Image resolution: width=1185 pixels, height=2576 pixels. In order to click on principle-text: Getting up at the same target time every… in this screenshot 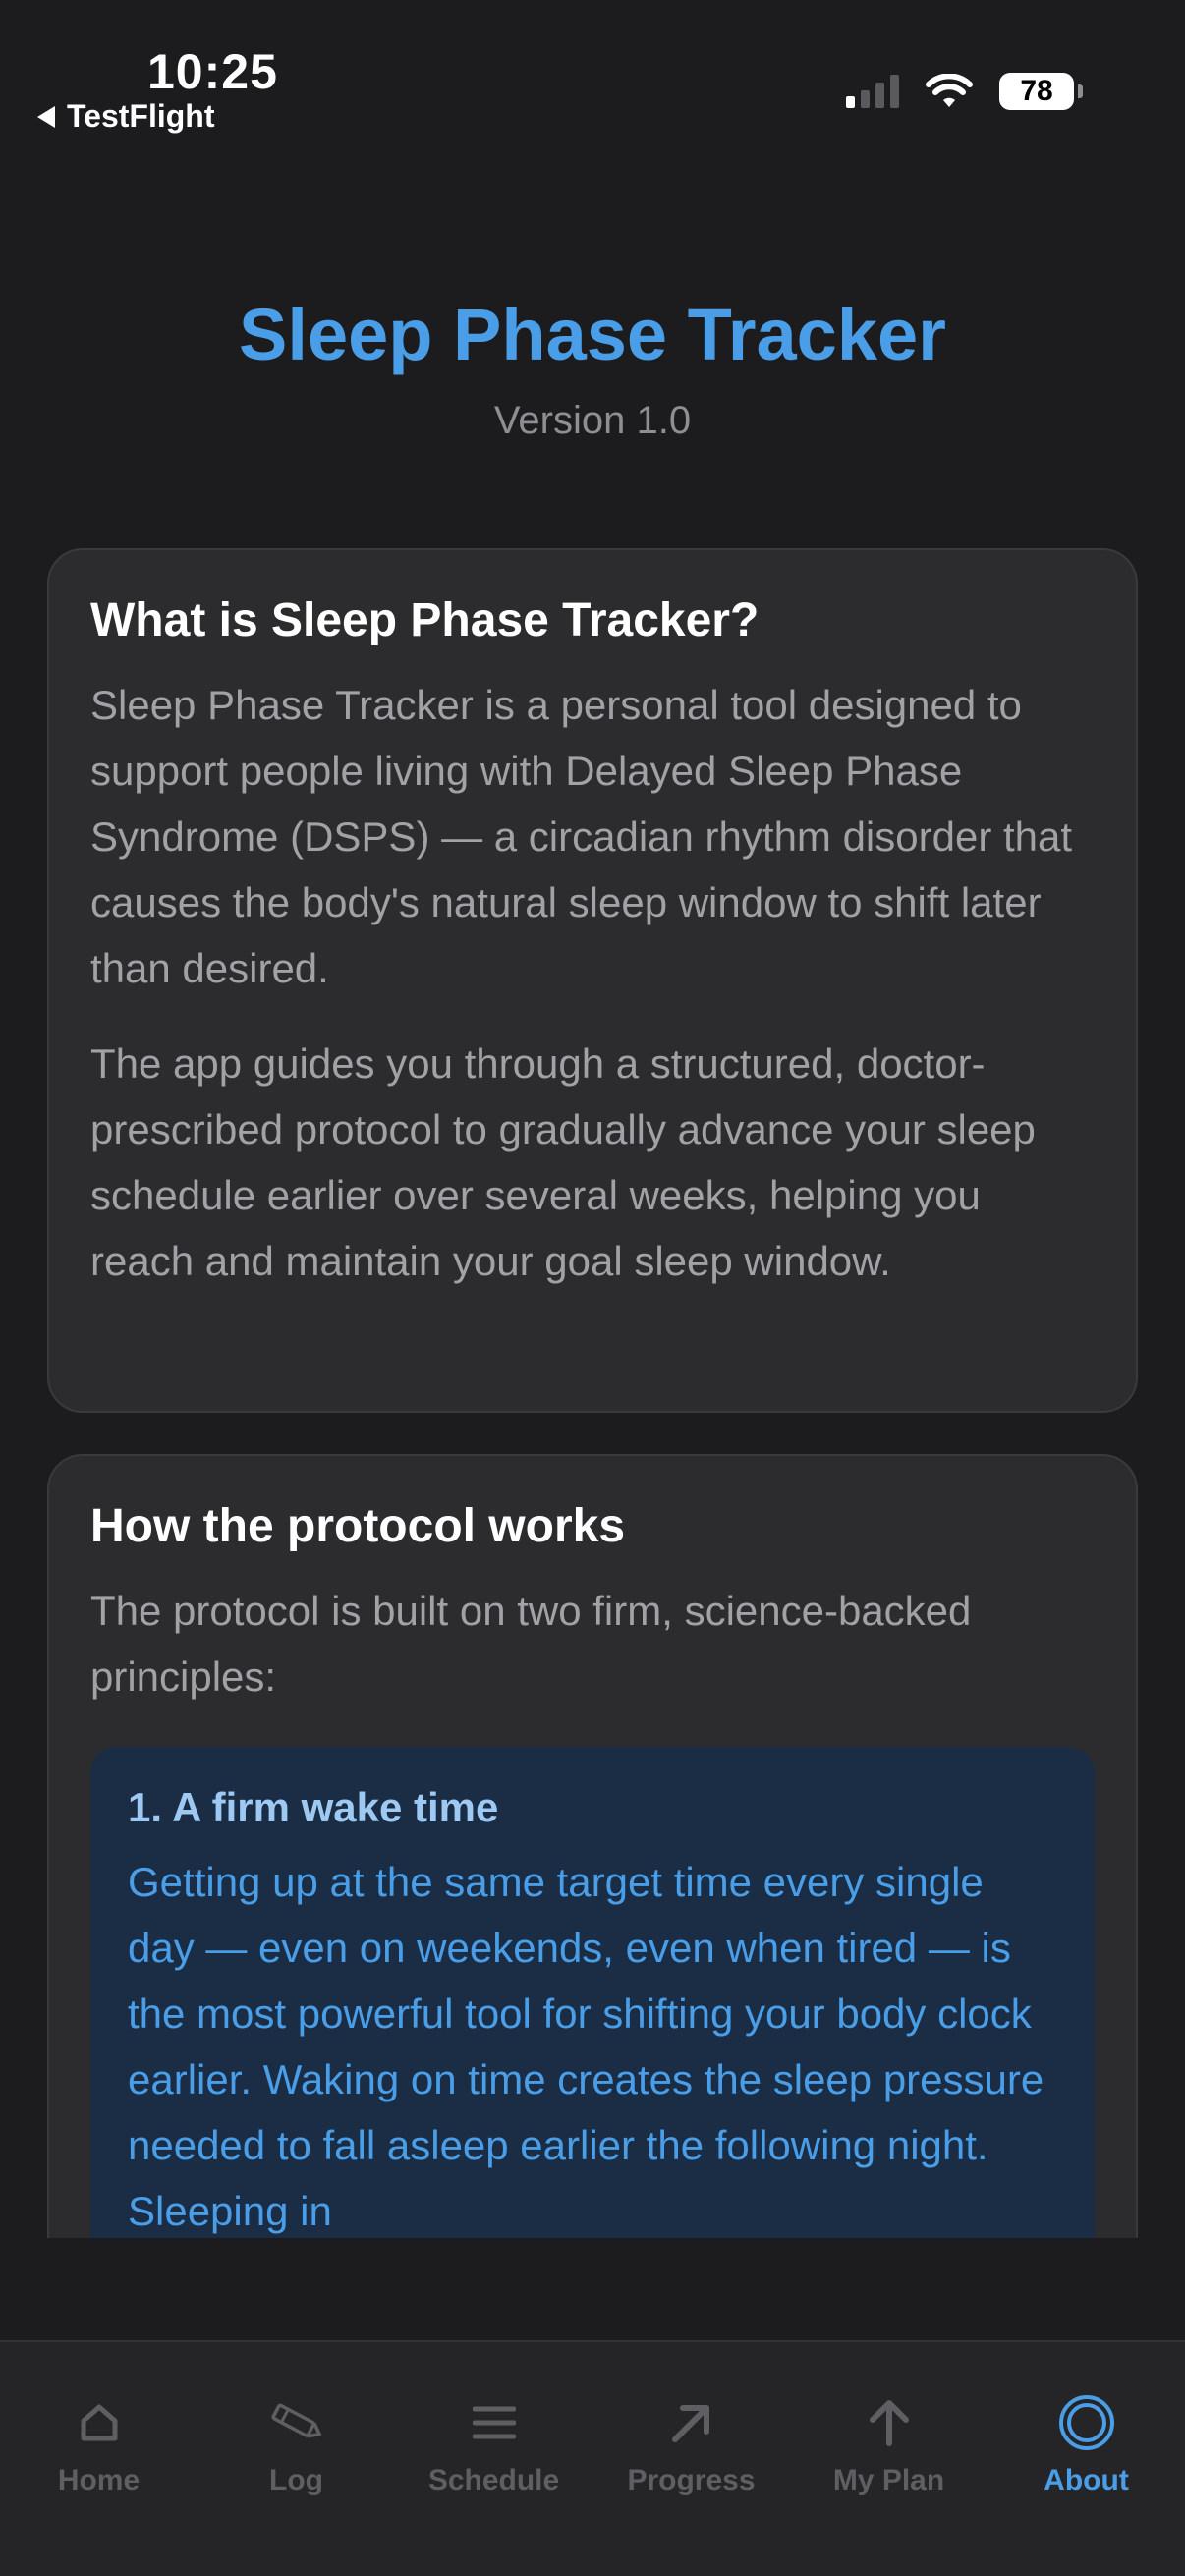, I will do `click(586, 2046)`.